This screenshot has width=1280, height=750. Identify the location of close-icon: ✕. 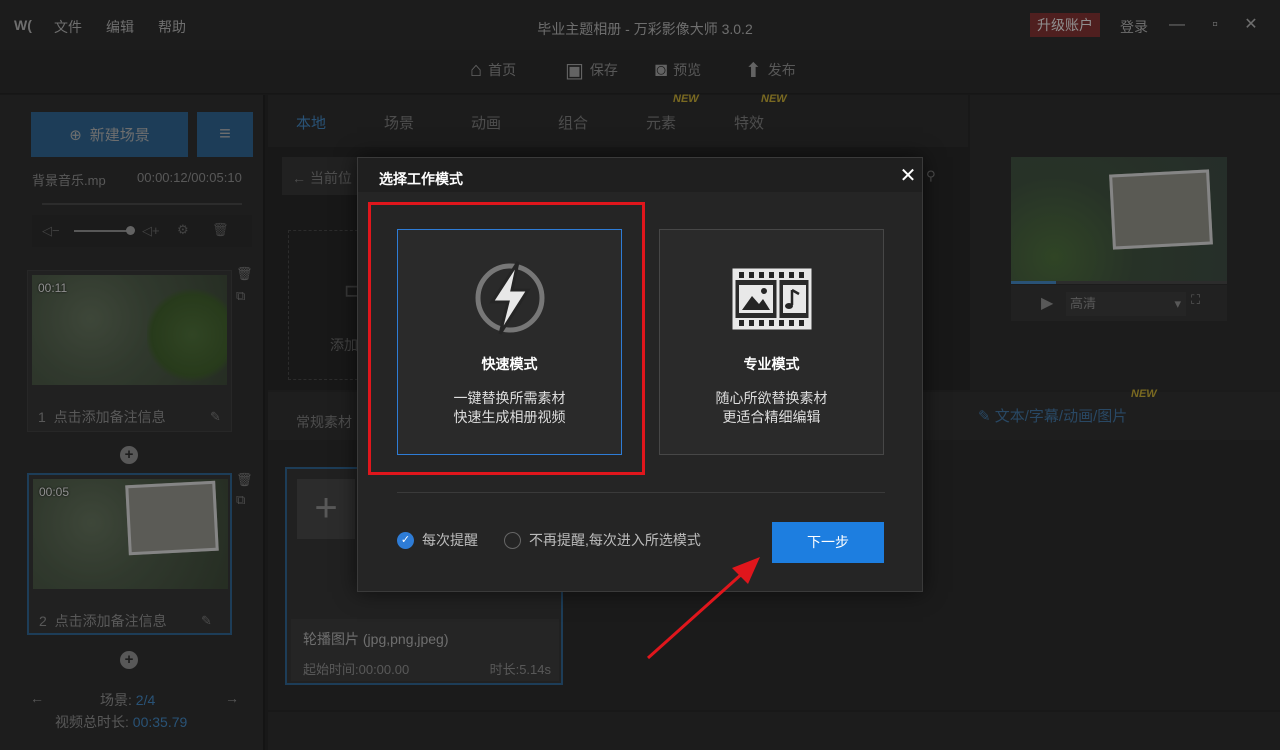
(908, 176).